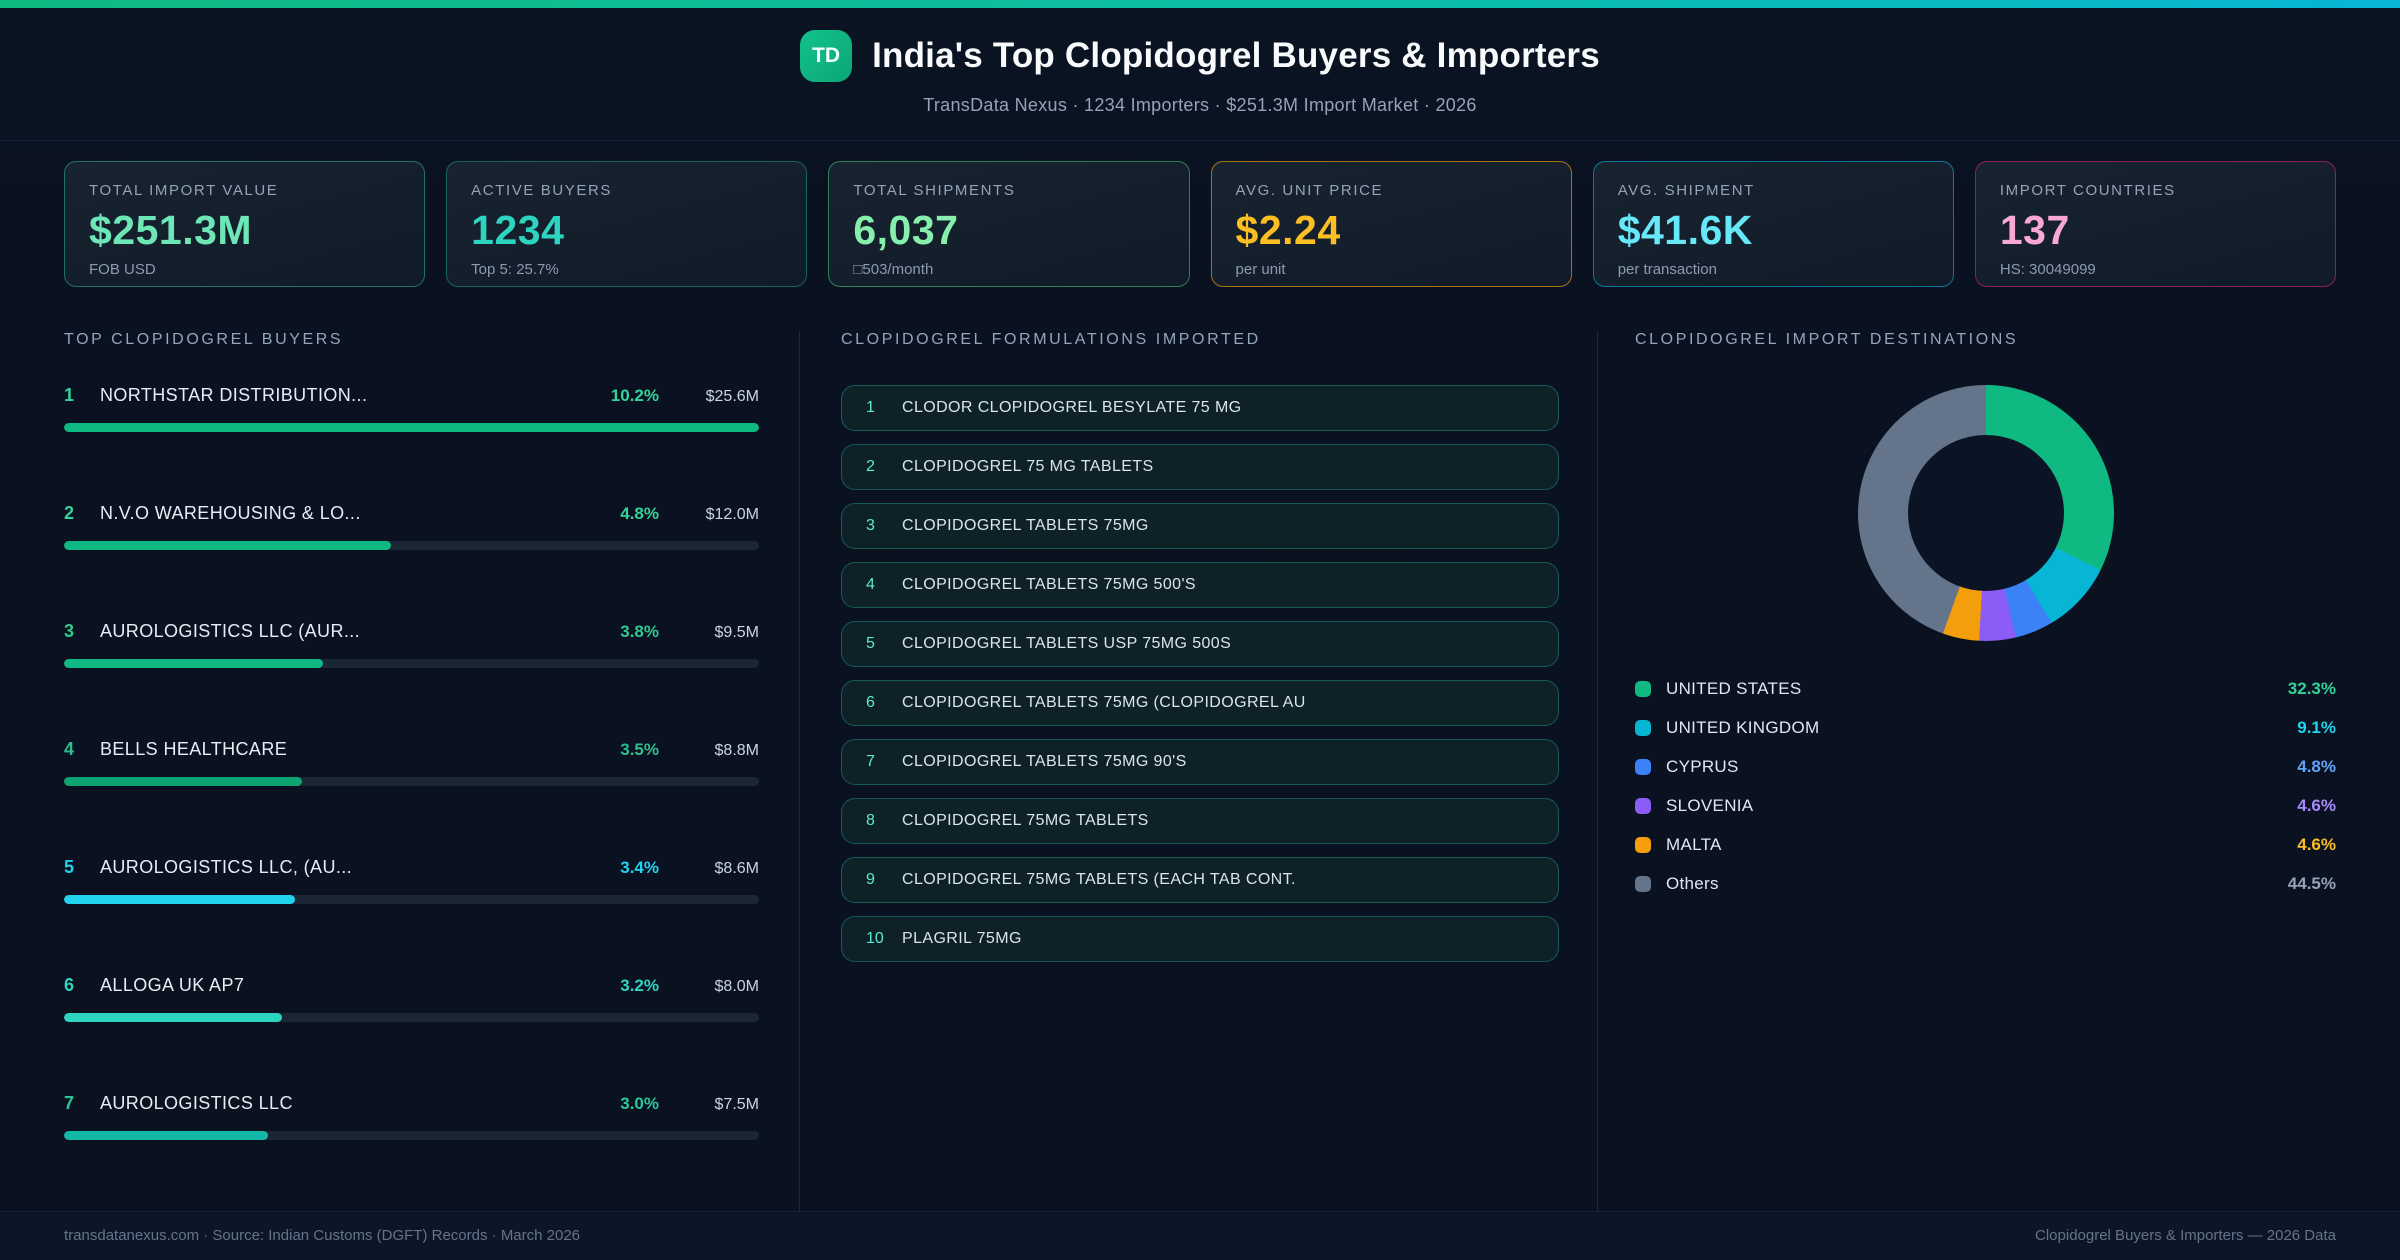  I want to click on legend-pct: 44.5%, so click(2311, 884).